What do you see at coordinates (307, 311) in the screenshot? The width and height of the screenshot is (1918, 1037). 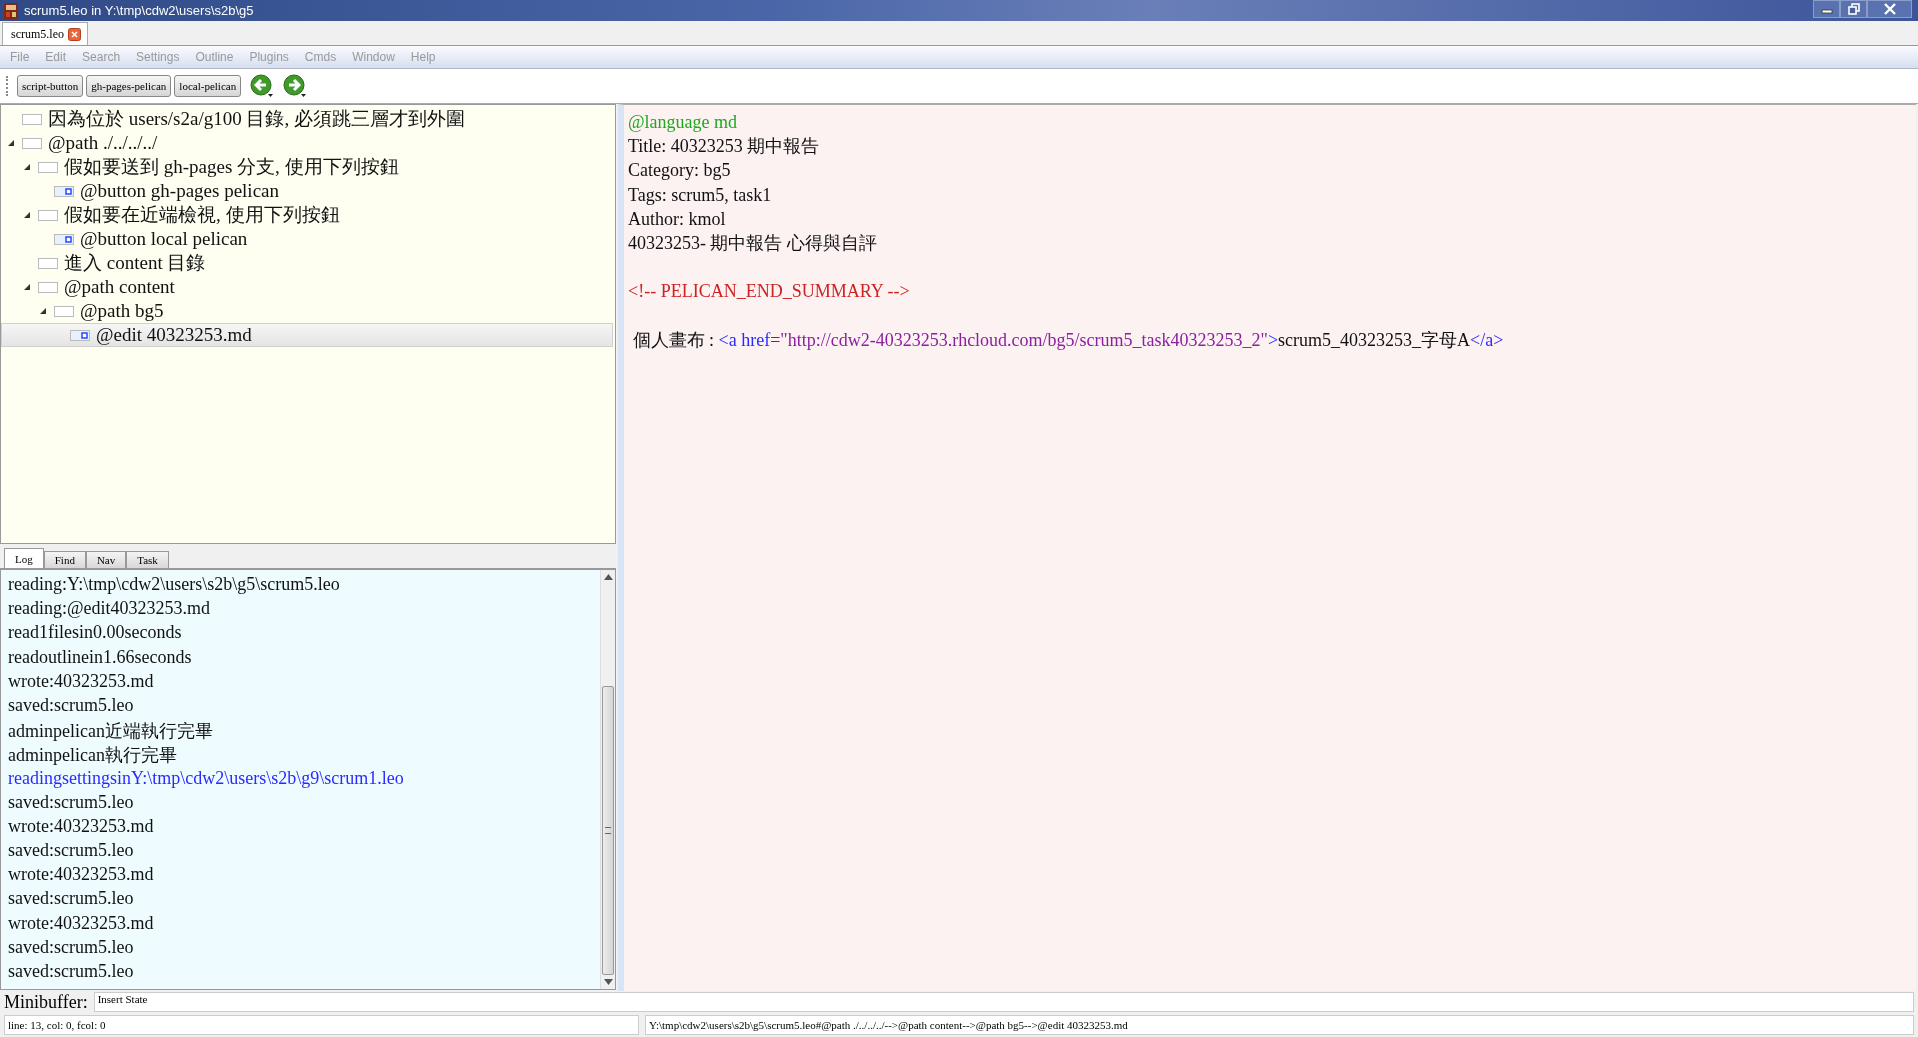 I see `outline-node: @path bg5` at bounding box center [307, 311].